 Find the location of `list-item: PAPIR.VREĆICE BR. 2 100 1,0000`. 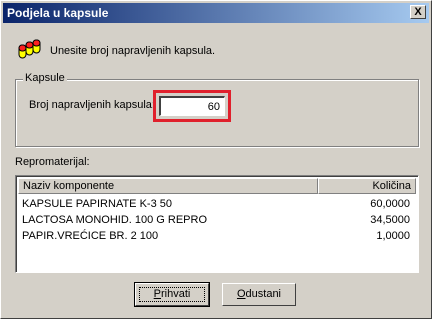

list-item: PAPIR.VREĆICE BR. 2 100 1,0000 is located at coordinates (217, 236).